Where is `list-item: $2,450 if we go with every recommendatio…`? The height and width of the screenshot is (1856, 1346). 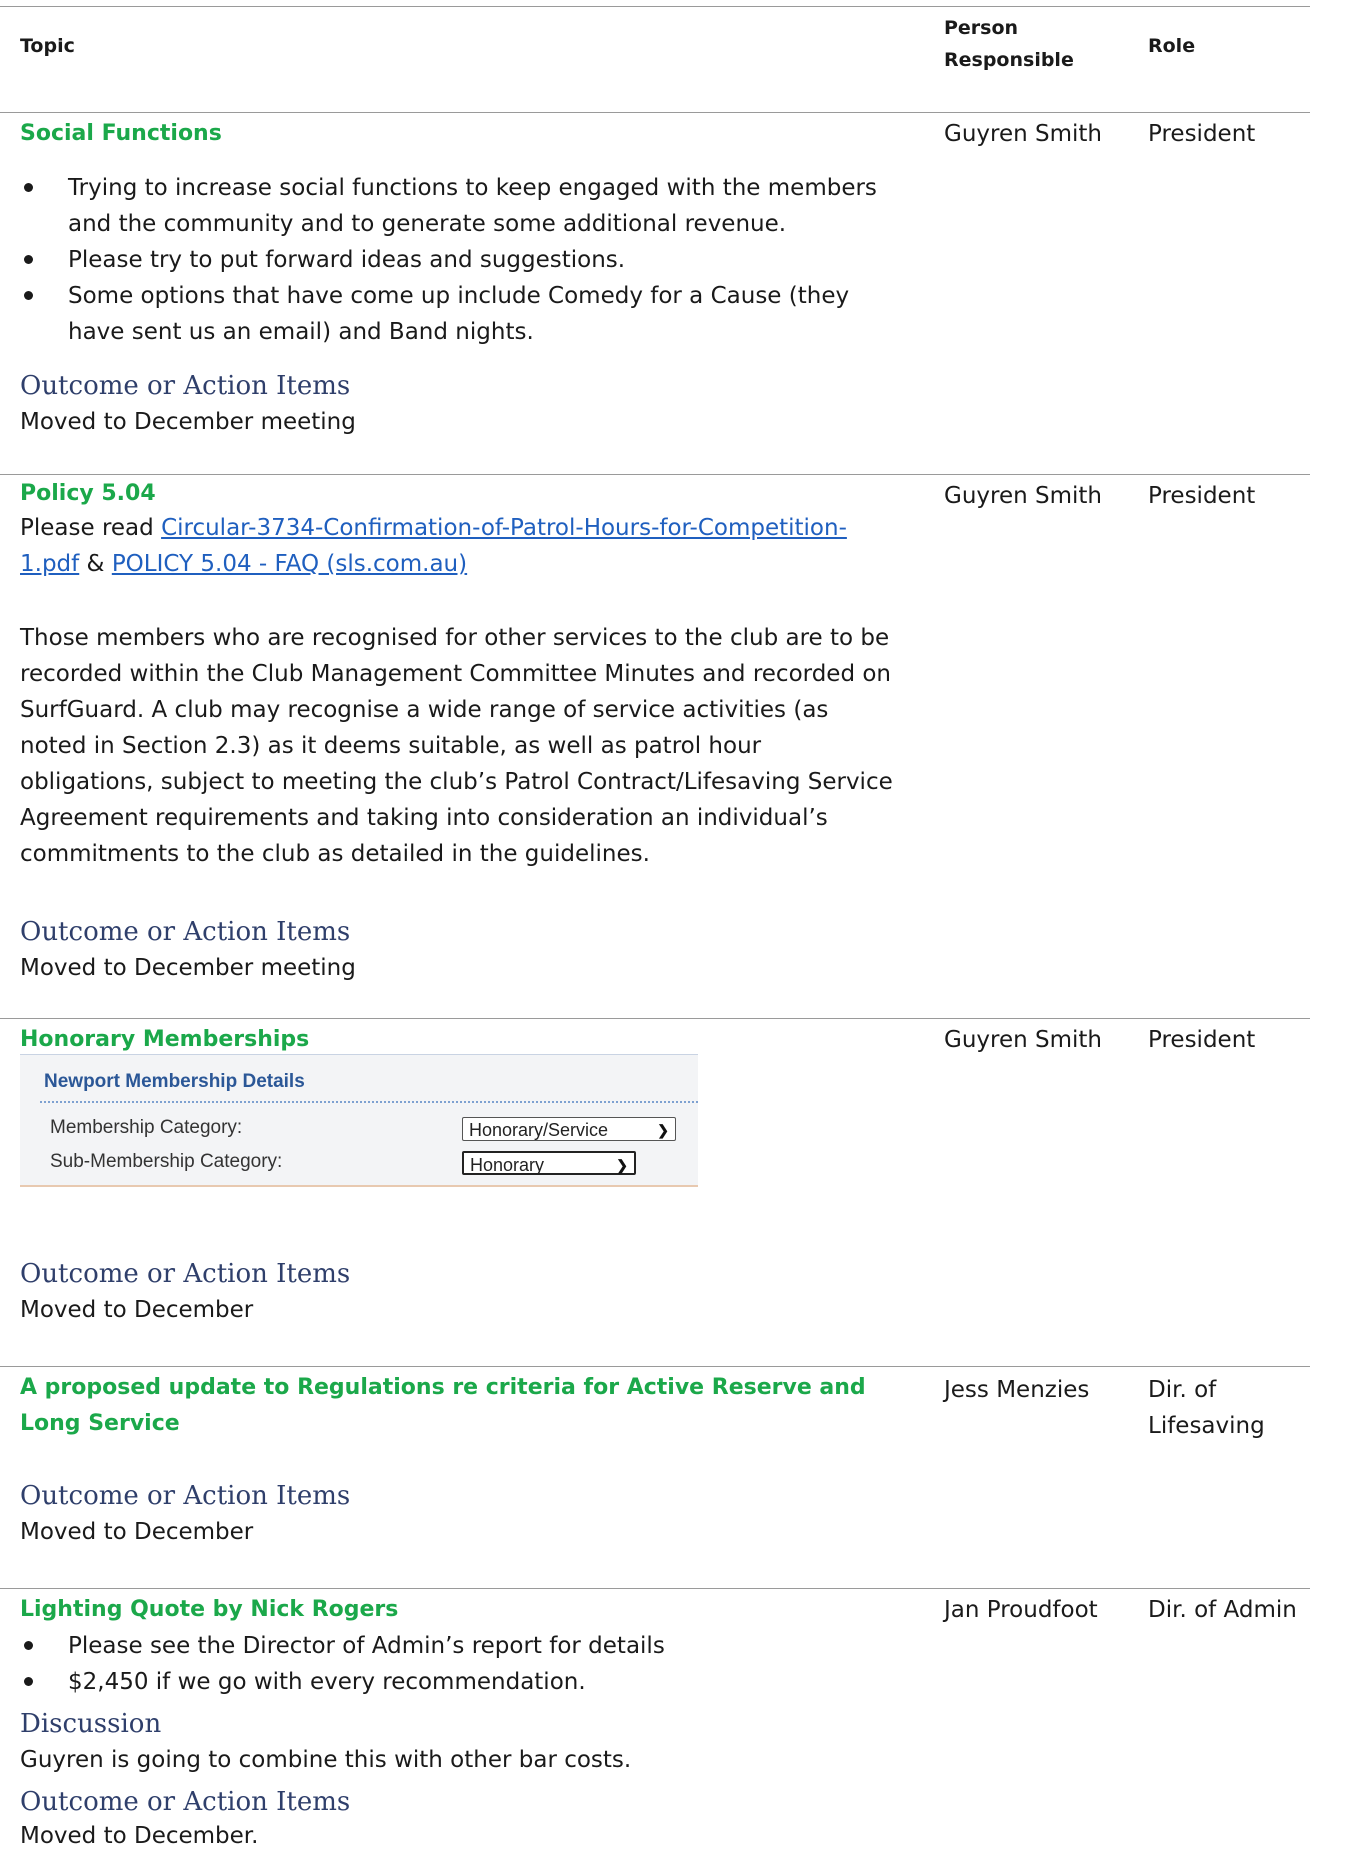
list-item: $2,450 if we go with every recommendatio… is located at coordinates (460, 1682).